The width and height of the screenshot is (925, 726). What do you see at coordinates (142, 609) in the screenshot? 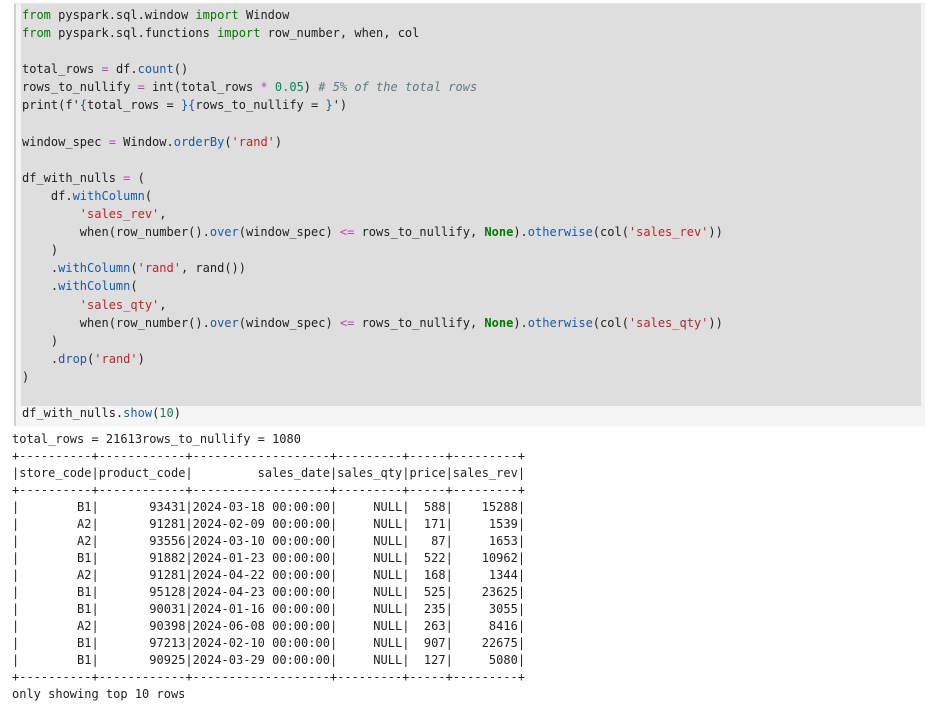
I see `table-cell: 90031` at bounding box center [142, 609].